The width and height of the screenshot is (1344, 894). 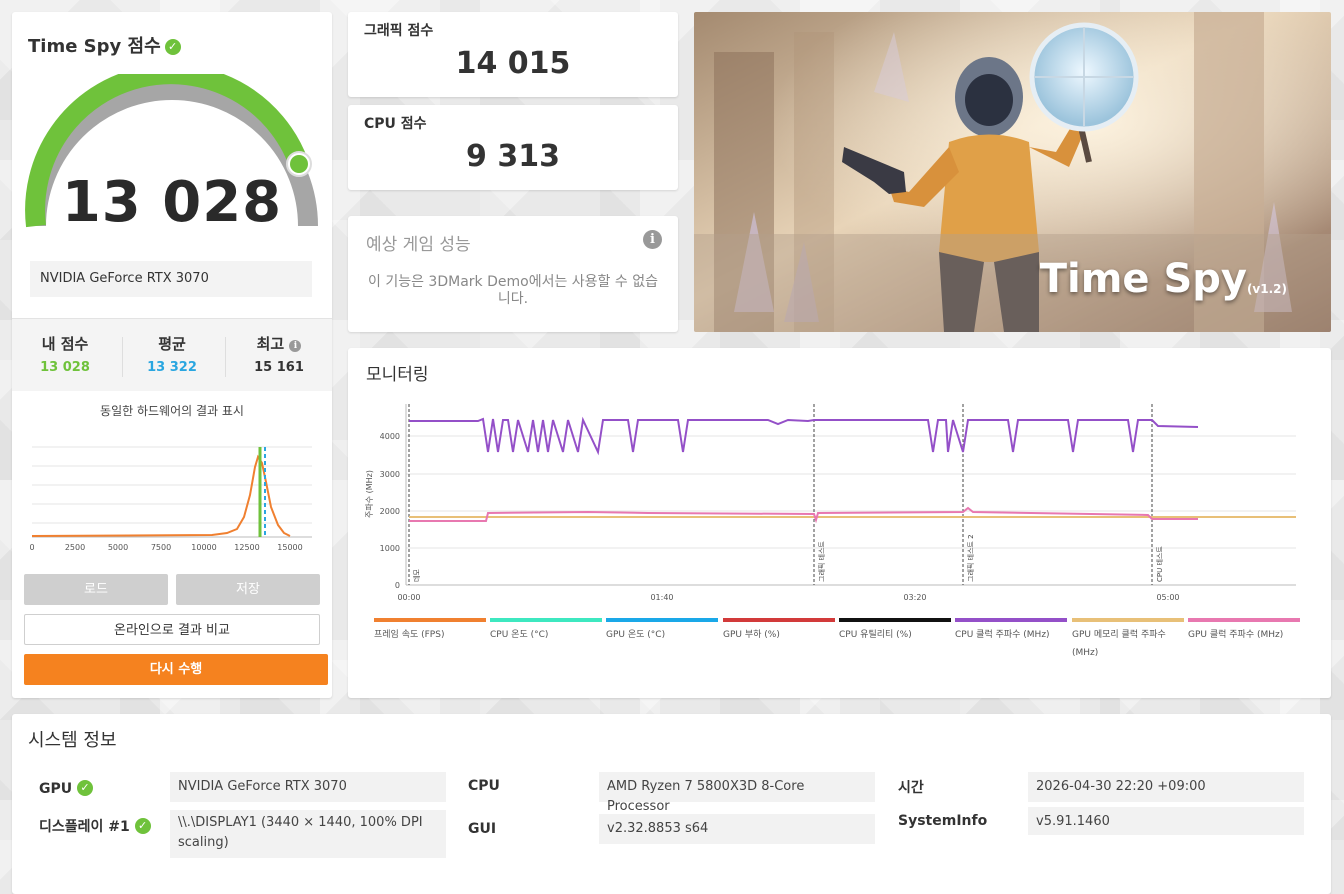 What do you see at coordinates (943, 821) in the screenshot?
I see `systeminfo-label: SystemInfo` at bounding box center [943, 821].